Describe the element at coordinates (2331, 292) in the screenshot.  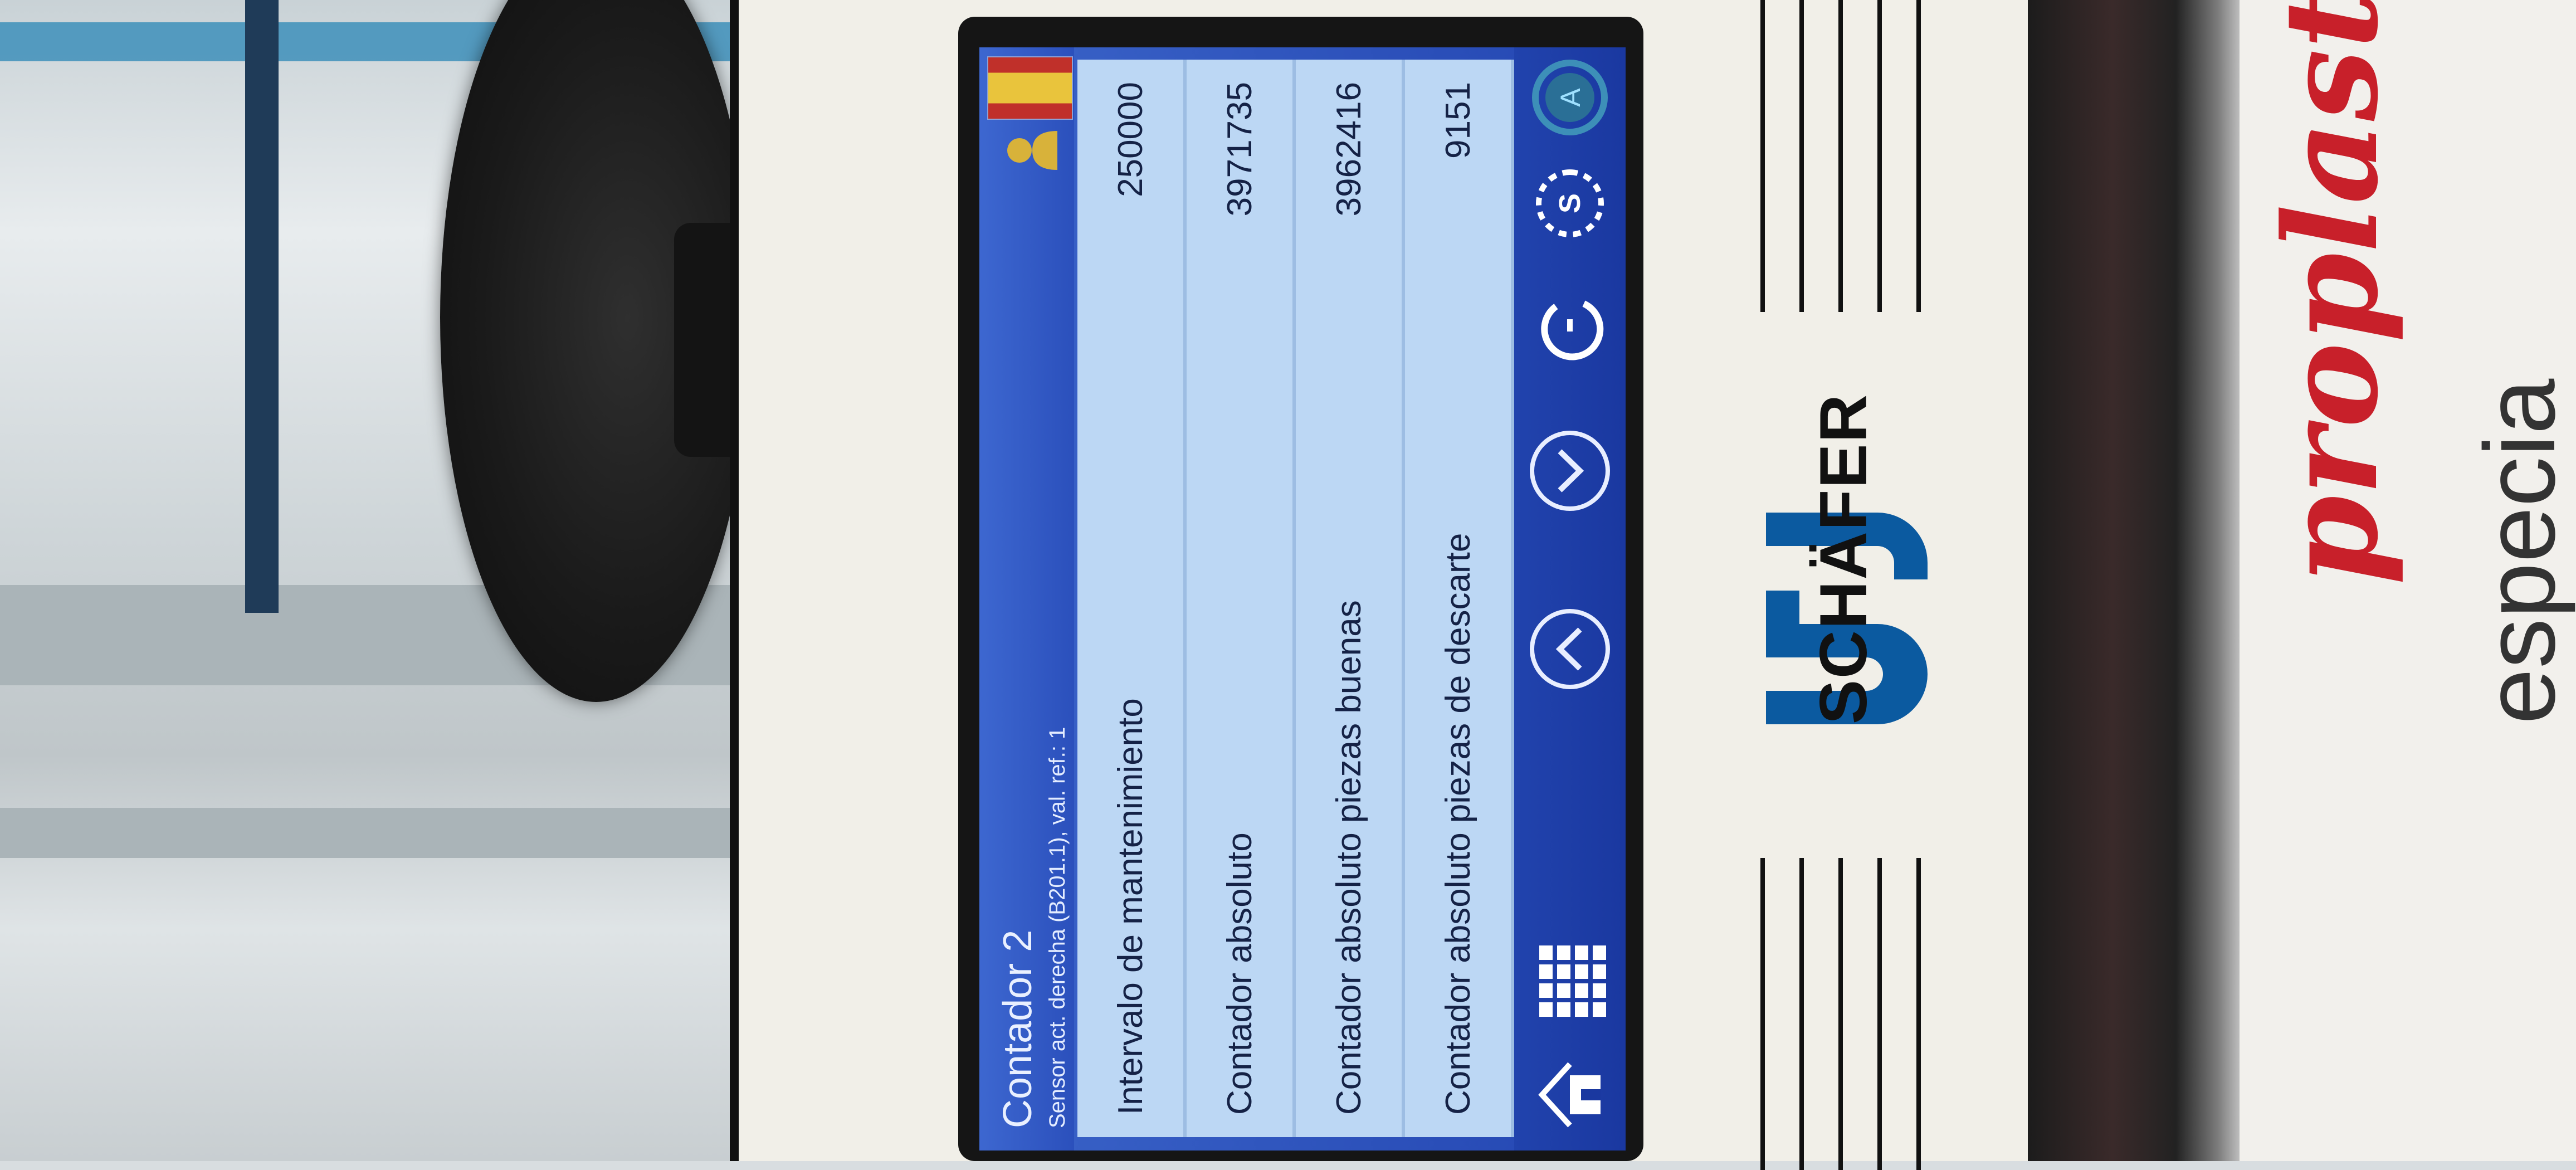
I see `background-brand-text: proplast` at that location.